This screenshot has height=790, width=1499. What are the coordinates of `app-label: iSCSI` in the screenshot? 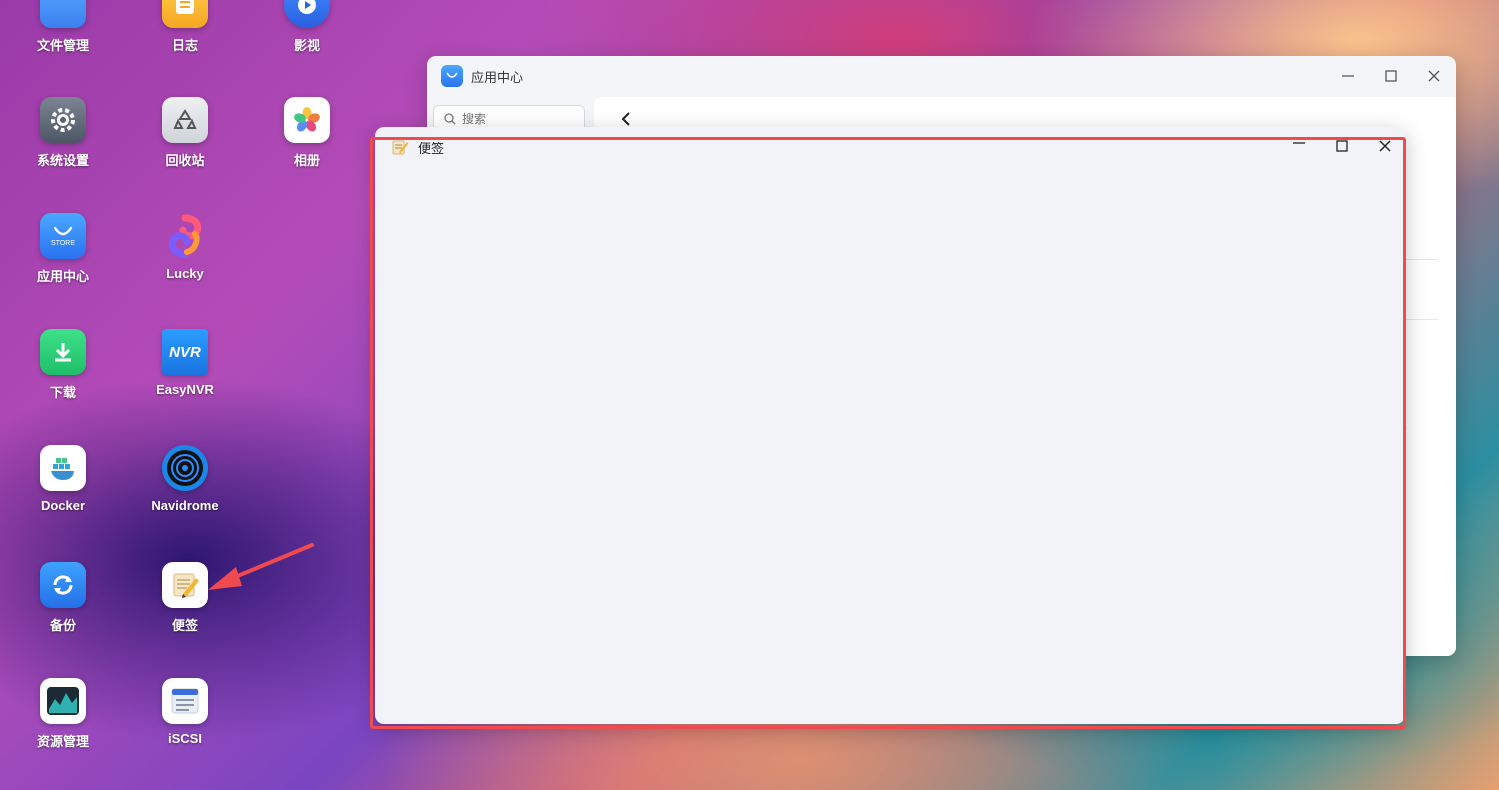 It's located at (185, 738).